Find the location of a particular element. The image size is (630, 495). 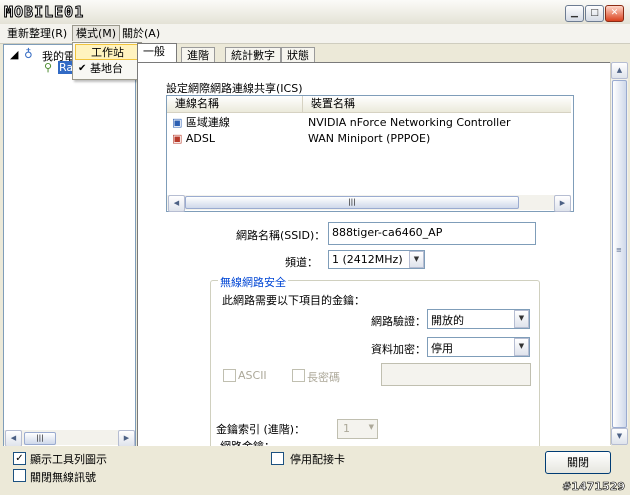

menu-mode: 模式(M) is located at coordinates (96, 33).